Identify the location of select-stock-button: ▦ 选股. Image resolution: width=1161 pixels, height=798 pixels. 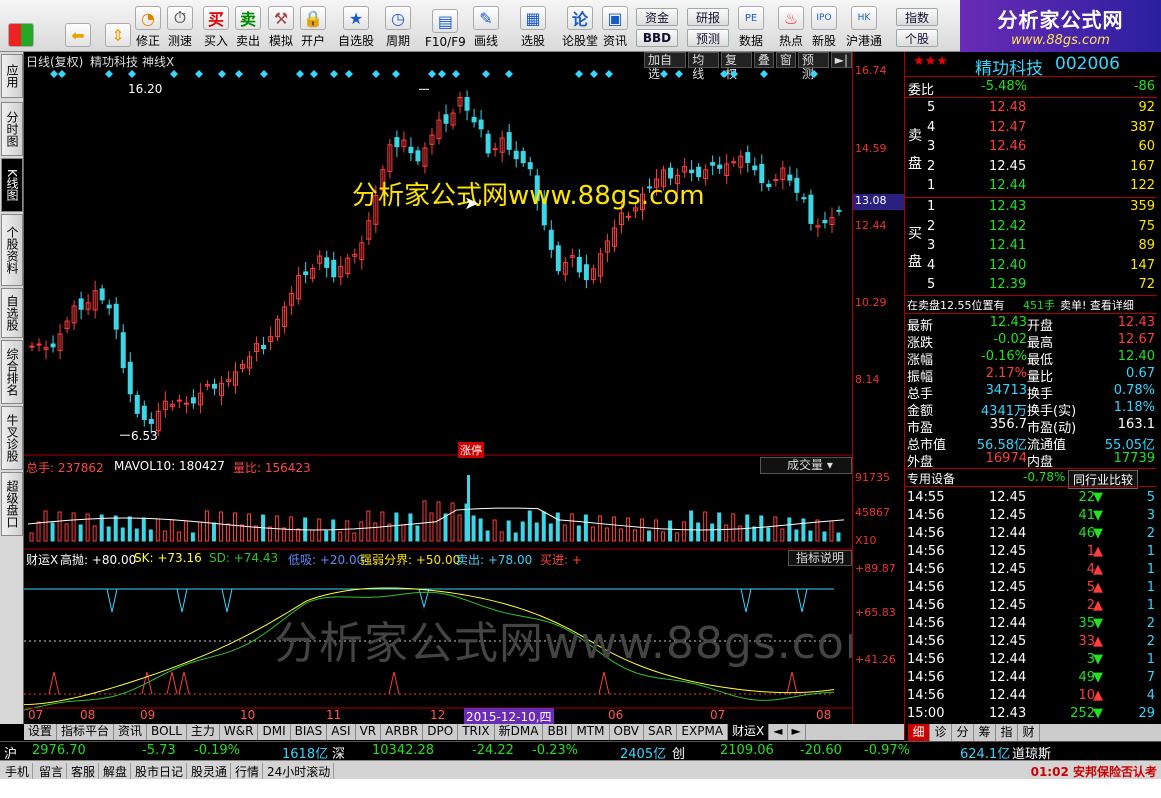
(533, 26).